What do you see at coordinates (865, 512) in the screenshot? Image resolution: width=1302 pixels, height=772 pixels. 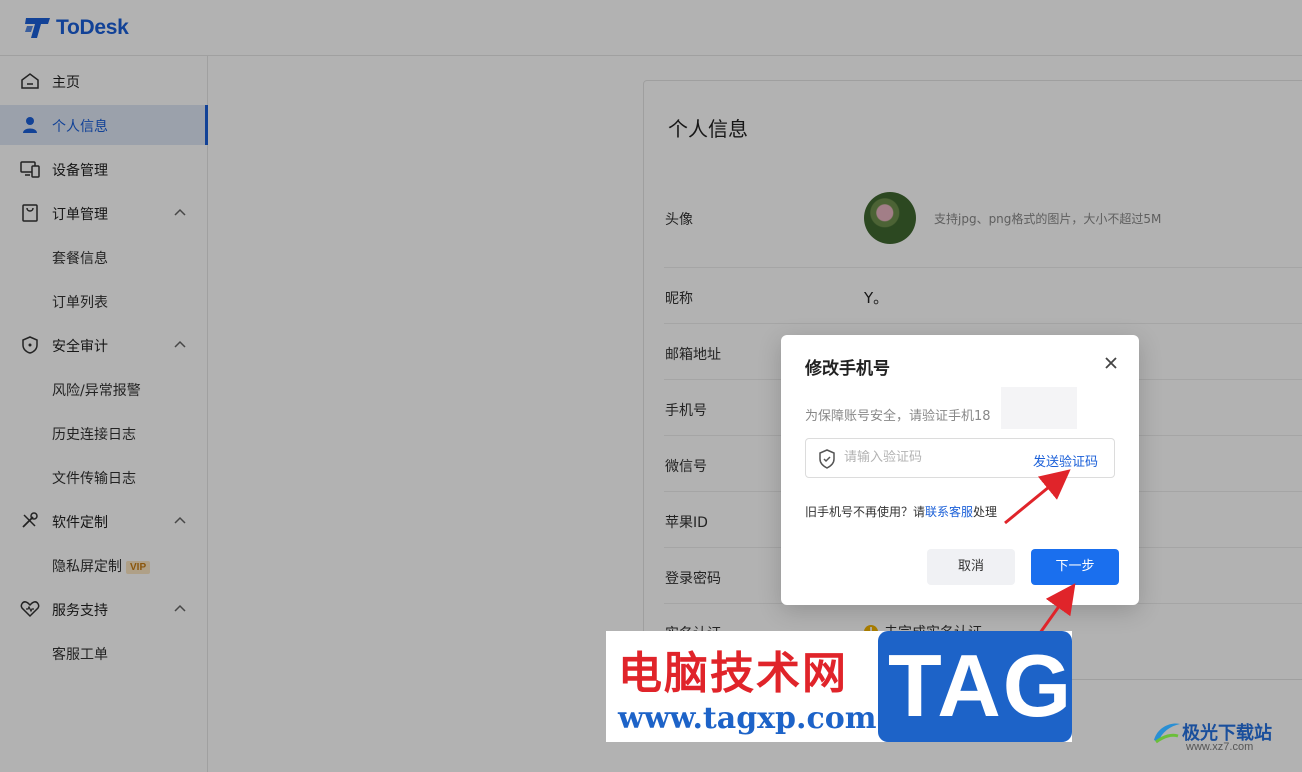 I see `old-phone-prefix: 旧手机号不再使用？请` at bounding box center [865, 512].